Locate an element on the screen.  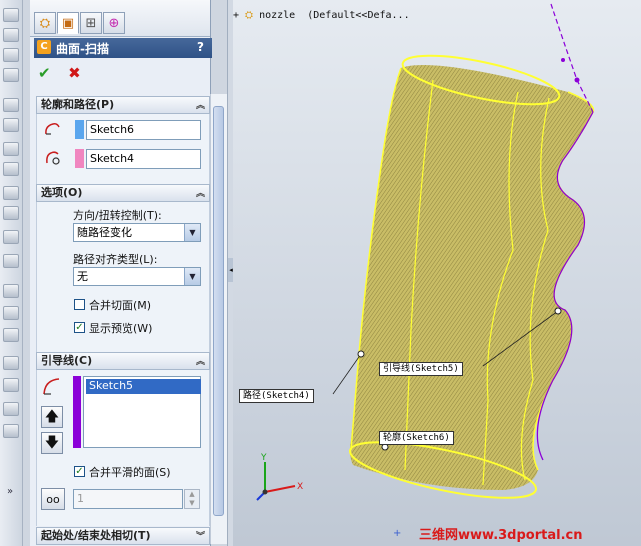
guide-curves-header: 引导线(C) ︽ is located at coordinates (123, 361).